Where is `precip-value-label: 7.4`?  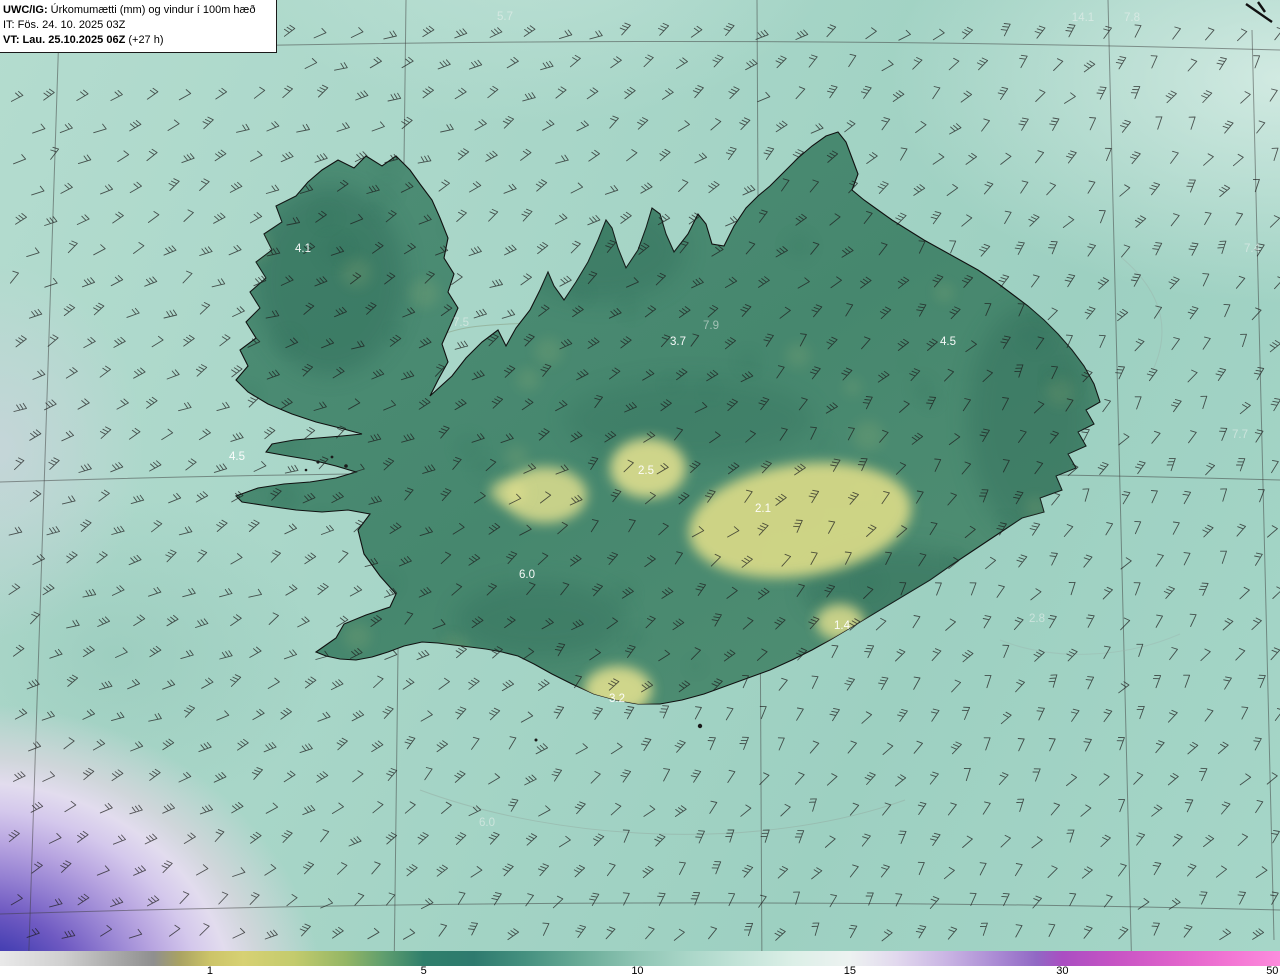 precip-value-label: 7.4 is located at coordinates (1252, 249).